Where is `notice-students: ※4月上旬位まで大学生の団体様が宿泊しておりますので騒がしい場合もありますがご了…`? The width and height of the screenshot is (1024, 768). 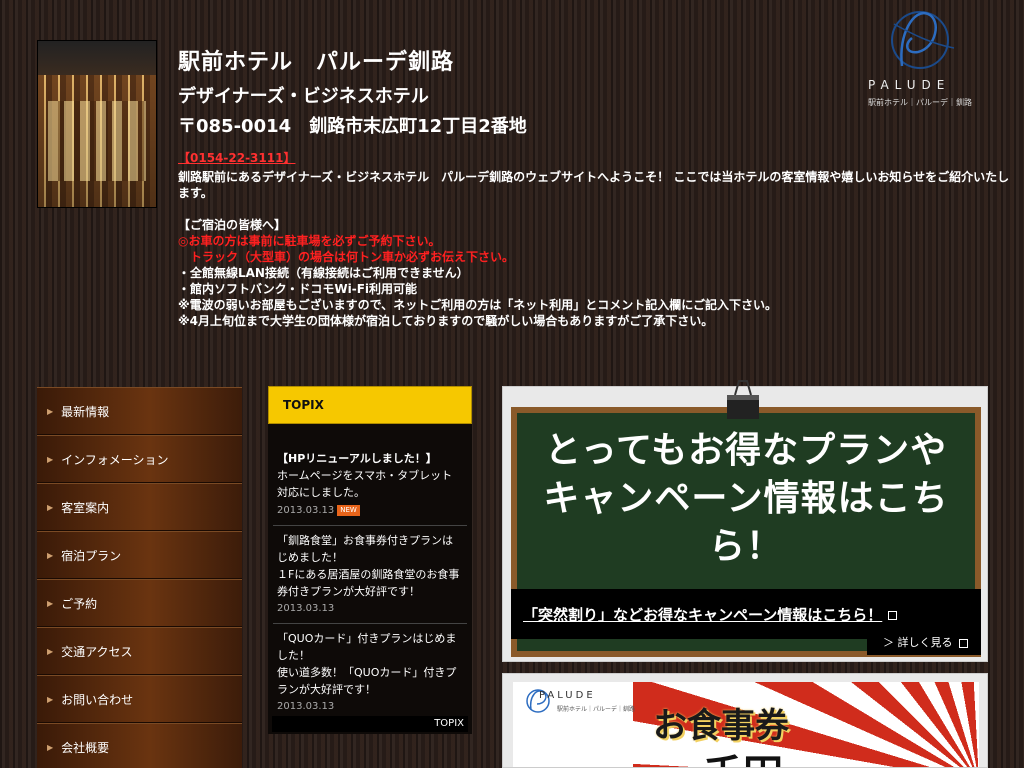
notice-students: ※4月上旬位まで大学生の団体様が宿泊しておりますので騒がしい場合もありますがご了… is located at coordinates (446, 321).